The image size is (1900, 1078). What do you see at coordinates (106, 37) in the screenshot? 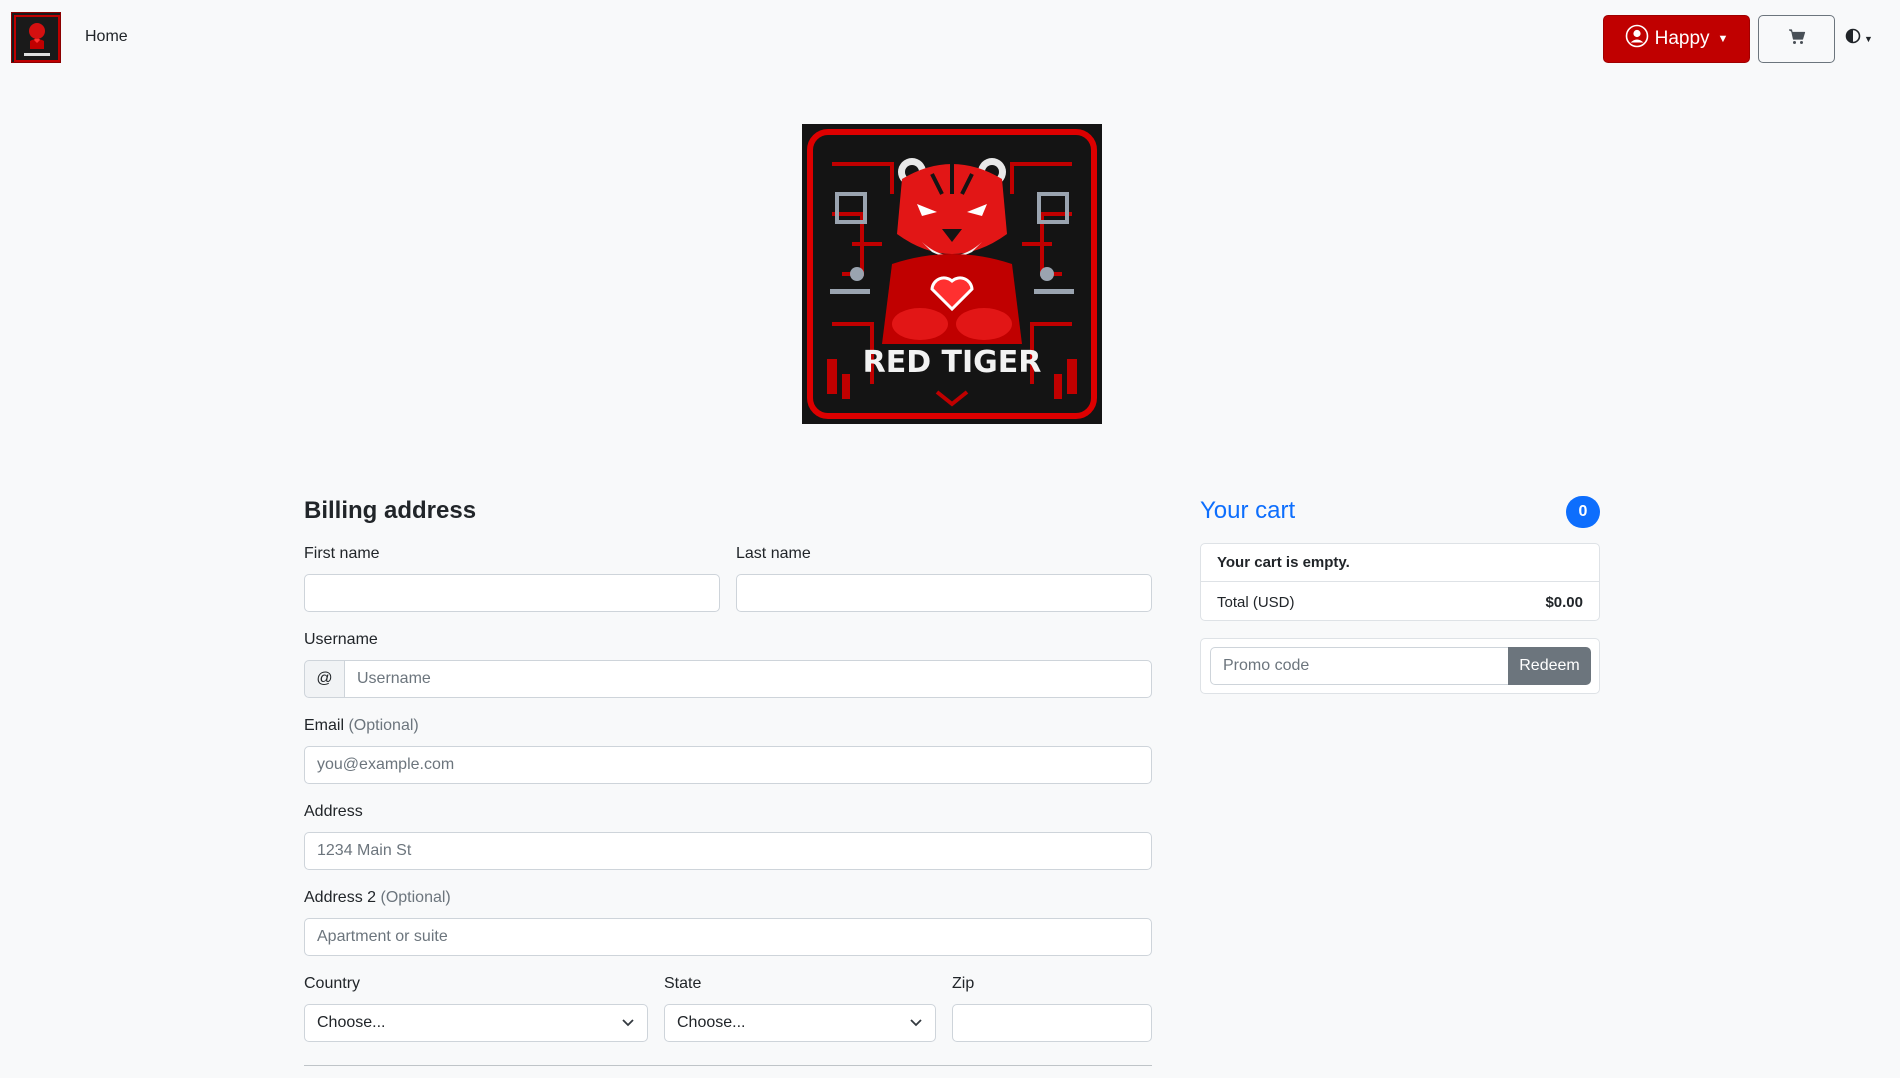
I see `nav-home-link: Home` at bounding box center [106, 37].